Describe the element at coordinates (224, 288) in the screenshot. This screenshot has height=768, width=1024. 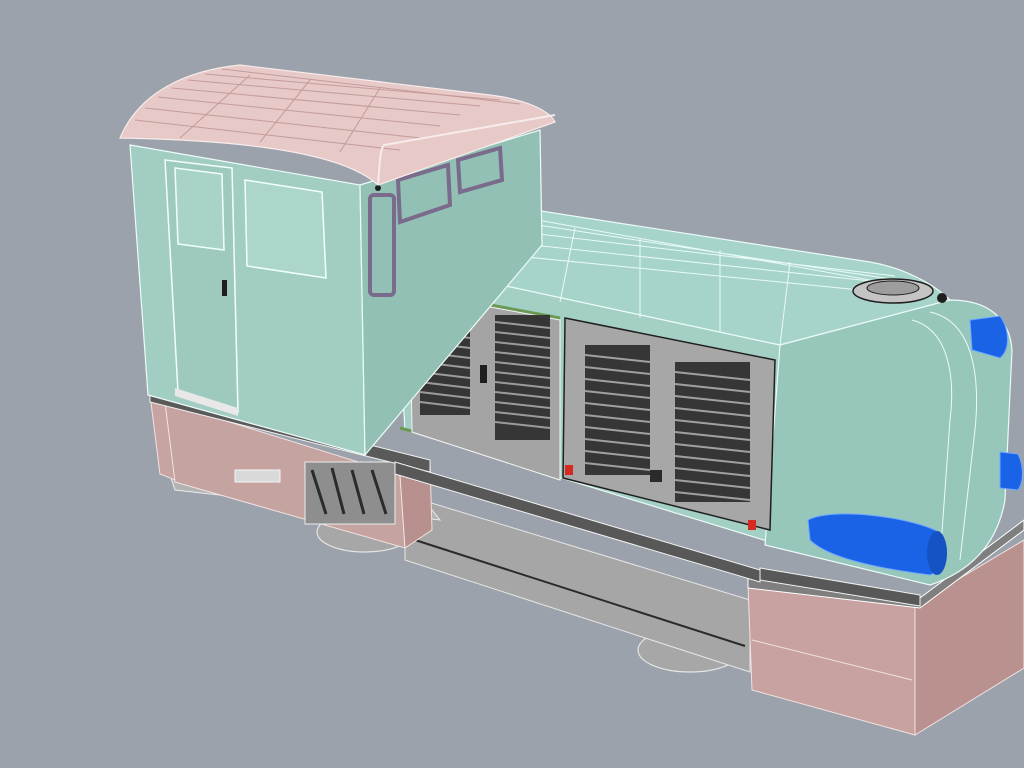
I see `door-latch-icon` at that location.